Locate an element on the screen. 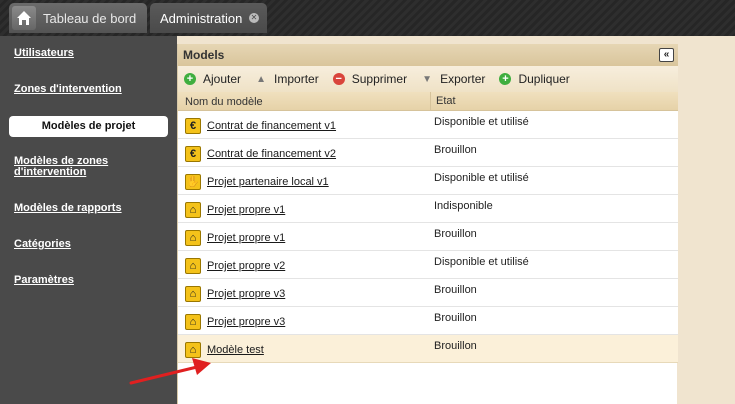  top-tab-bar: Tableau de bord Administration ✕ is located at coordinates (367, 18).